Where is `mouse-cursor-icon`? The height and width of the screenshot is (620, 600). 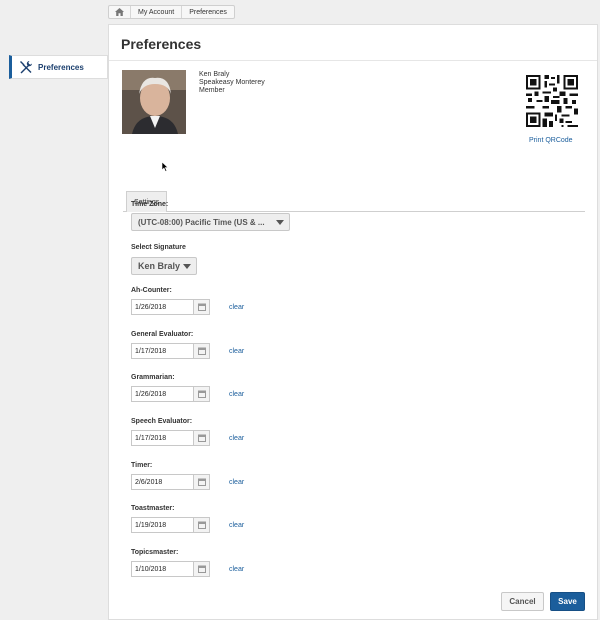 mouse-cursor-icon is located at coordinates (165, 167).